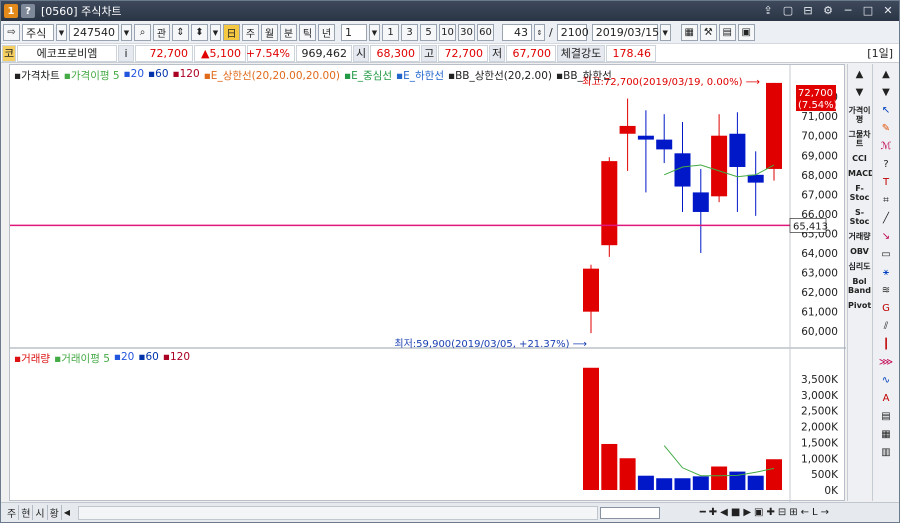  Describe the element at coordinates (859, 266) in the screenshot. I see `indicator-심리도: 심리도` at that location.